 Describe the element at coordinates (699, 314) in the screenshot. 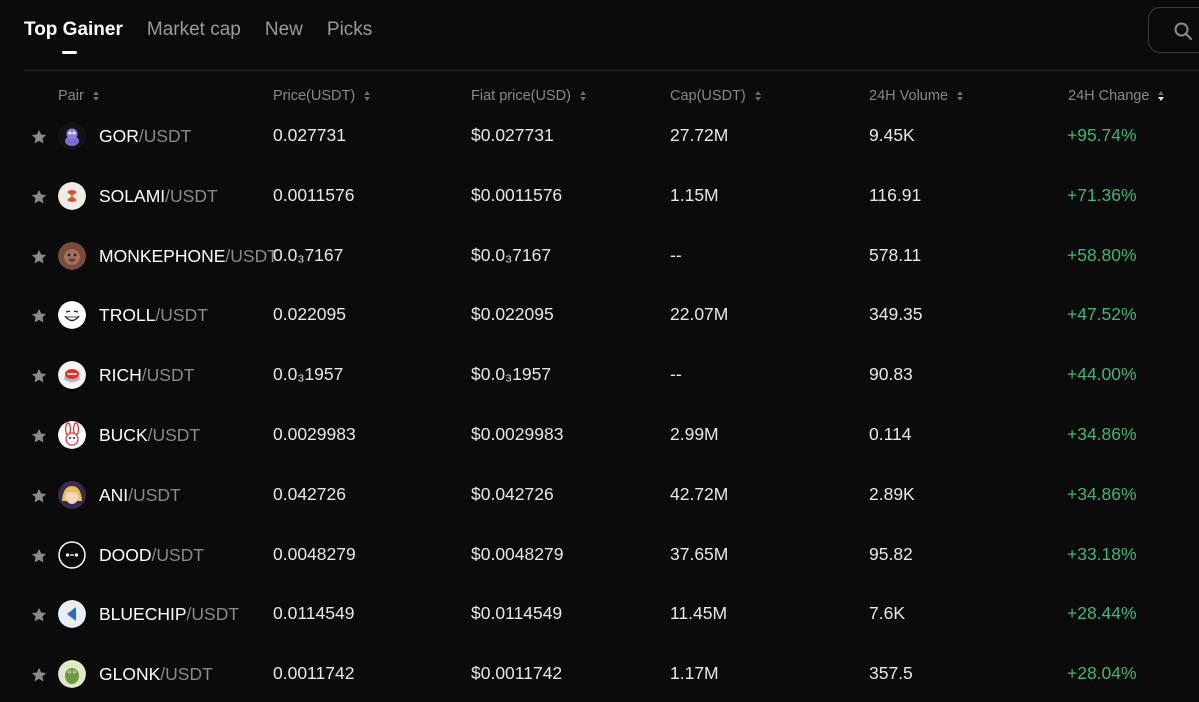

I see `cap-cell: 22.07M` at that location.